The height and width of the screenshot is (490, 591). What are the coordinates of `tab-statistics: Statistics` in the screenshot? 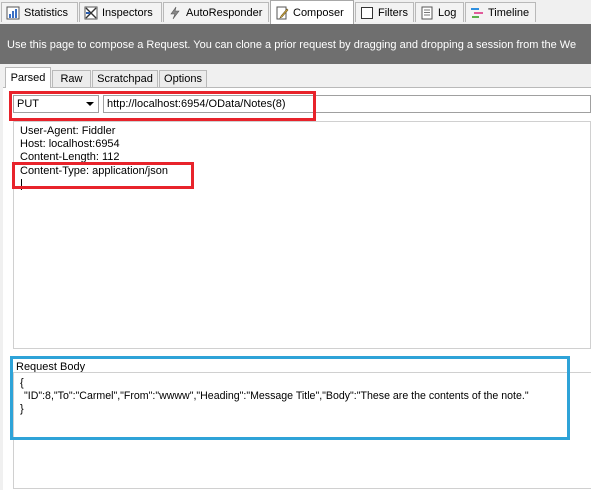 It's located at (39, 12).